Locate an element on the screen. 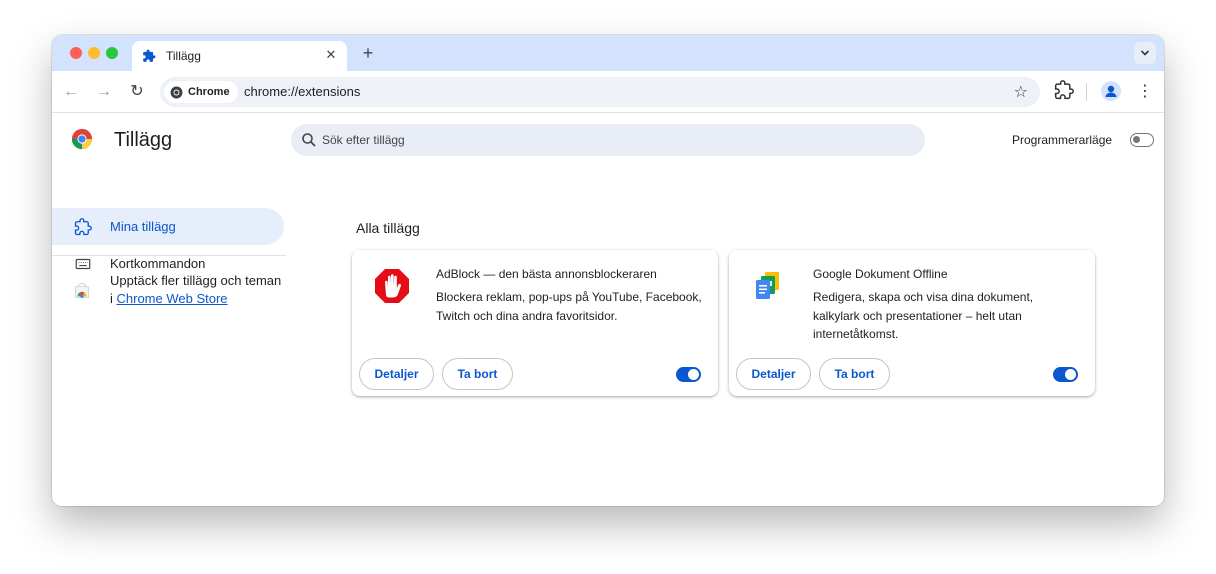 The width and height of the screenshot is (1216, 574). search-icon is located at coordinates (309, 140).